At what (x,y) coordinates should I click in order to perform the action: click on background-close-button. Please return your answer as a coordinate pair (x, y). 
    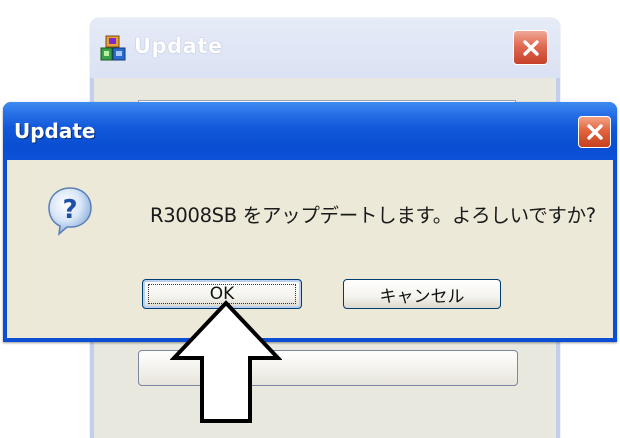
    Looking at the image, I should click on (530, 47).